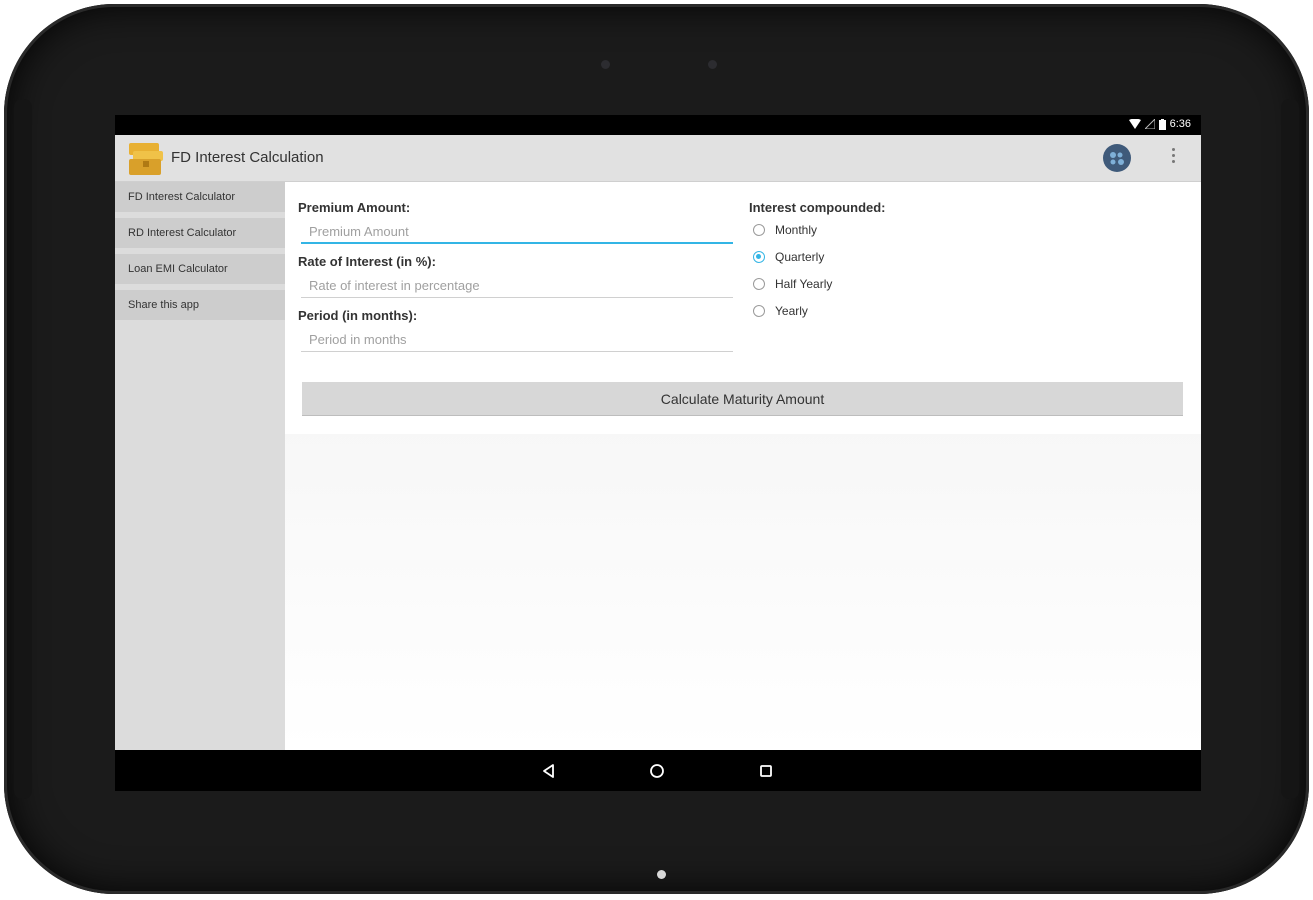 This screenshot has height=900, width=1313. What do you see at coordinates (800, 257) in the screenshot?
I see `radio-label: Quarterly` at bounding box center [800, 257].